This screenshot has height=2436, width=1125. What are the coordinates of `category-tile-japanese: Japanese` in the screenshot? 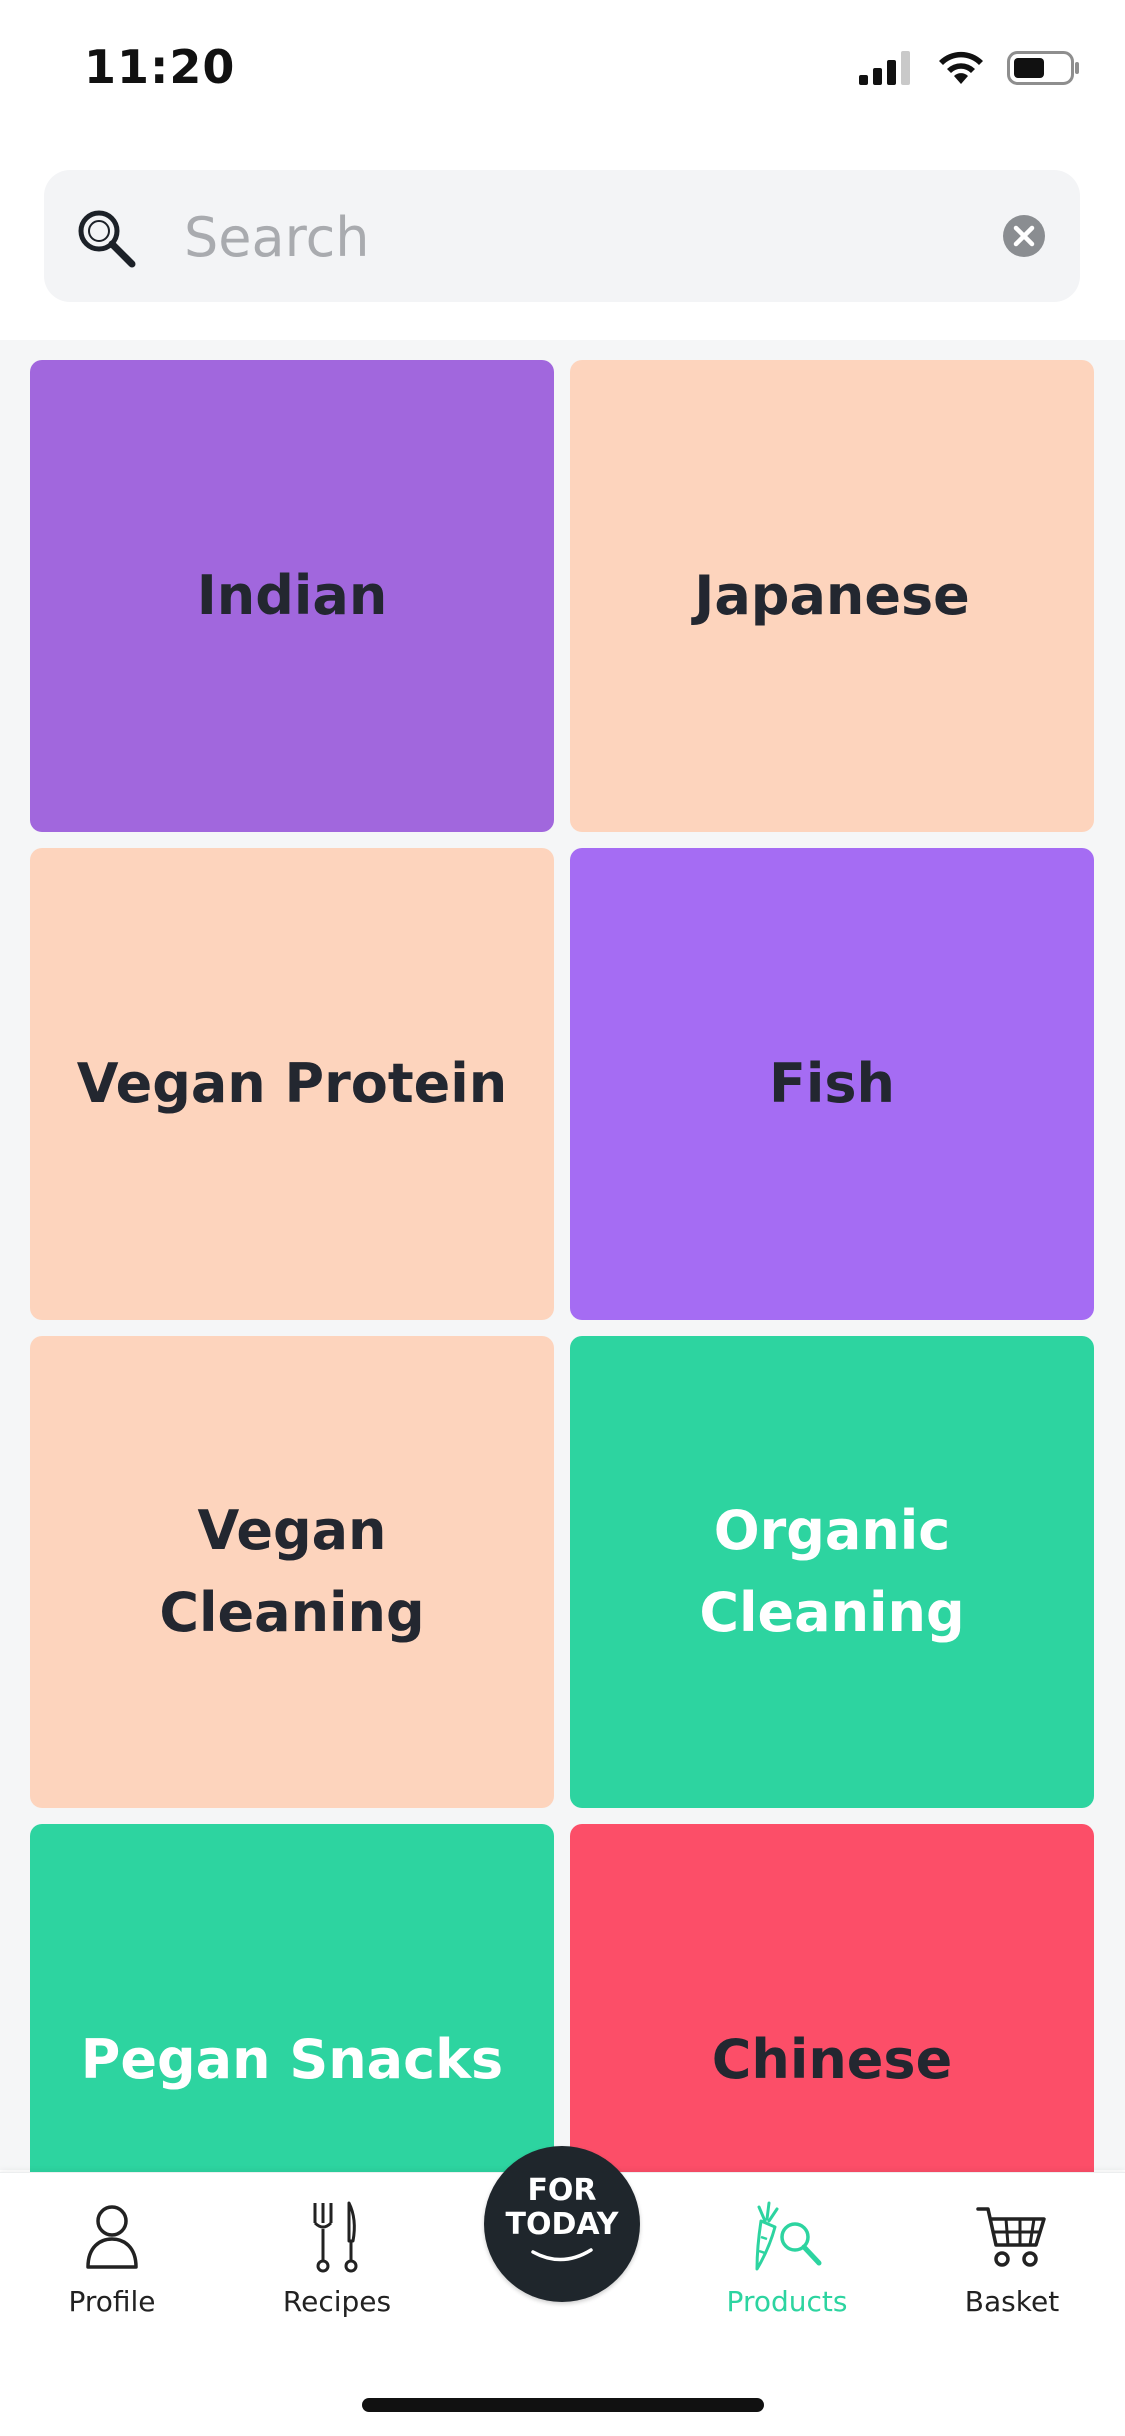 It's located at (832, 596).